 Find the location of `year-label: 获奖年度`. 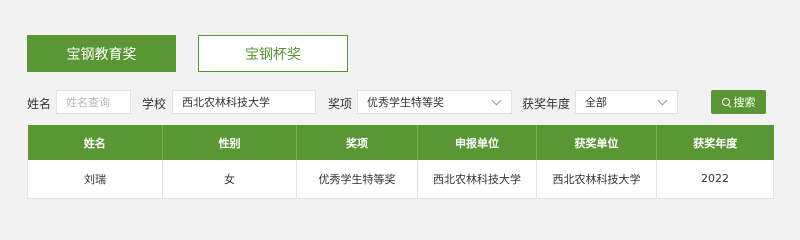

year-label: 获奖年度 is located at coordinates (546, 104).